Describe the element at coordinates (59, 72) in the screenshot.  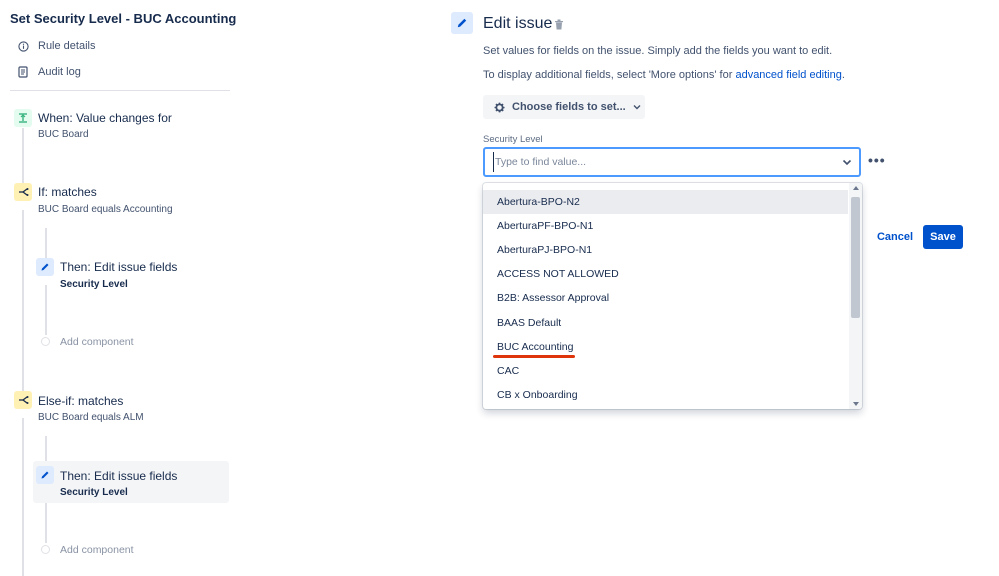
I see `audit-log-label: Audit log` at that location.